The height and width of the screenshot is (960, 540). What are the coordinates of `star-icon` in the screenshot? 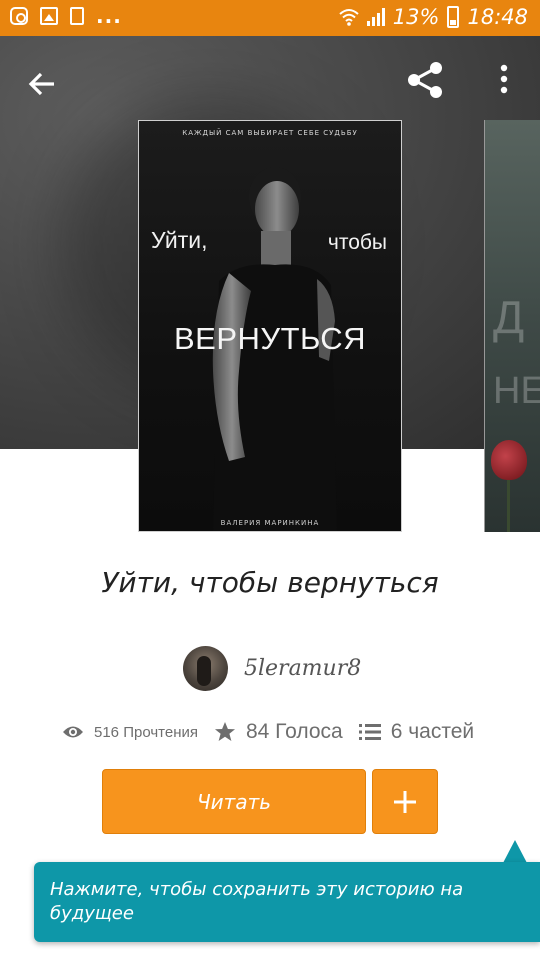 It's located at (224, 731).